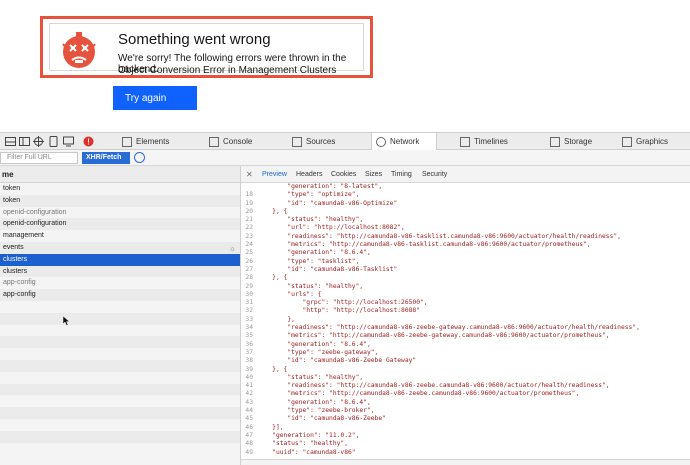 The width and height of the screenshot is (690, 465). What do you see at coordinates (150, 141) in the screenshot?
I see `tab-elements: Elements` at bounding box center [150, 141].